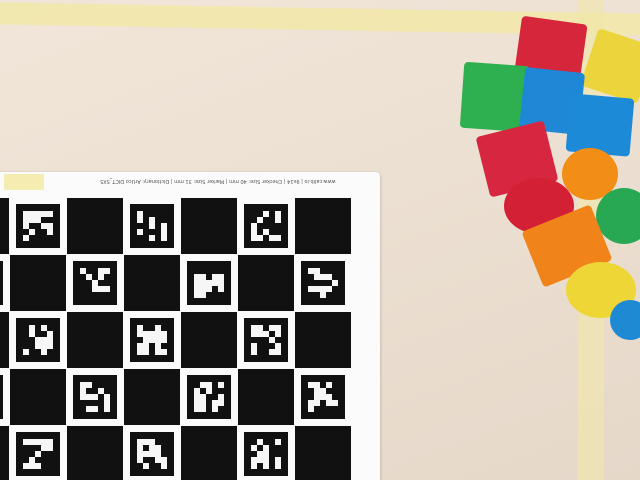  I want to click on blue-cylinder, so click(625, 320).